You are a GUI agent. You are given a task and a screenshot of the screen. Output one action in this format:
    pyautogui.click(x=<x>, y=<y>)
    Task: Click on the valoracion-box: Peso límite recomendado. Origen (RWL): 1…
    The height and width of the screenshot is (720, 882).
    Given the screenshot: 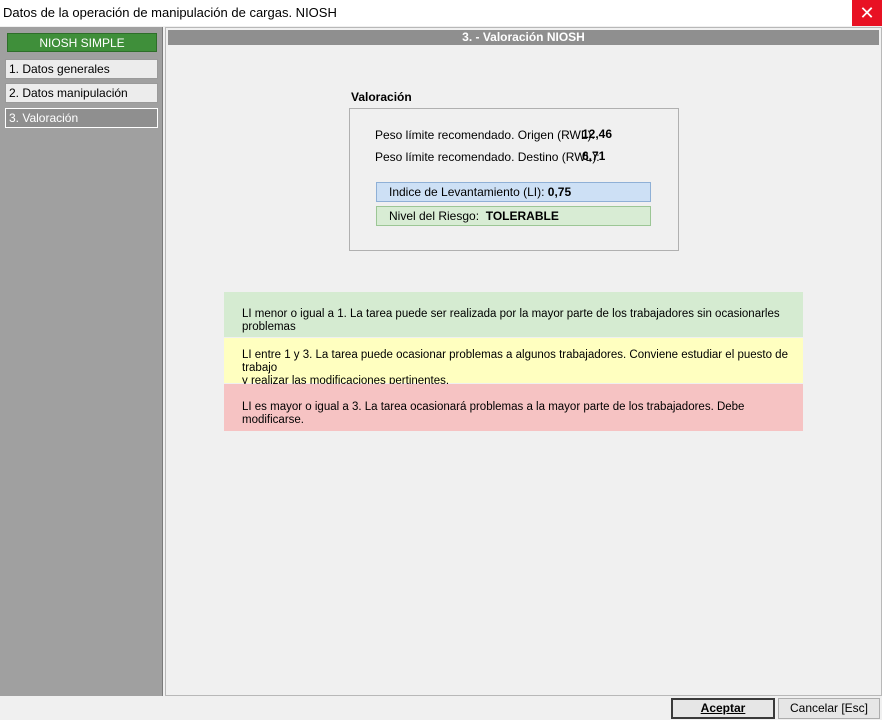 What is the action you would take?
    pyautogui.click(x=514, y=179)
    